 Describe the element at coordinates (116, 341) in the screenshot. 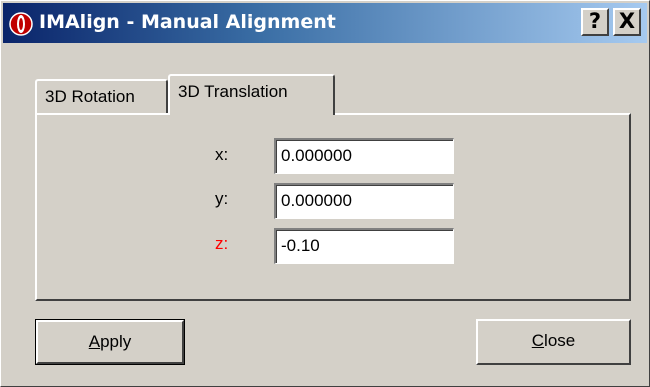

I see `apply-label-rest: pply` at that location.